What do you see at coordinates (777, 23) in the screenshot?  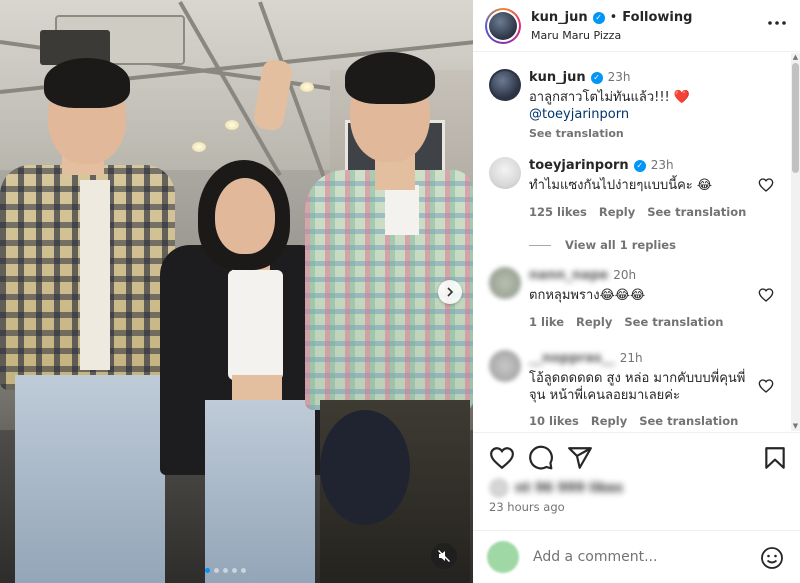 I see `more-icon` at bounding box center [777, 23].